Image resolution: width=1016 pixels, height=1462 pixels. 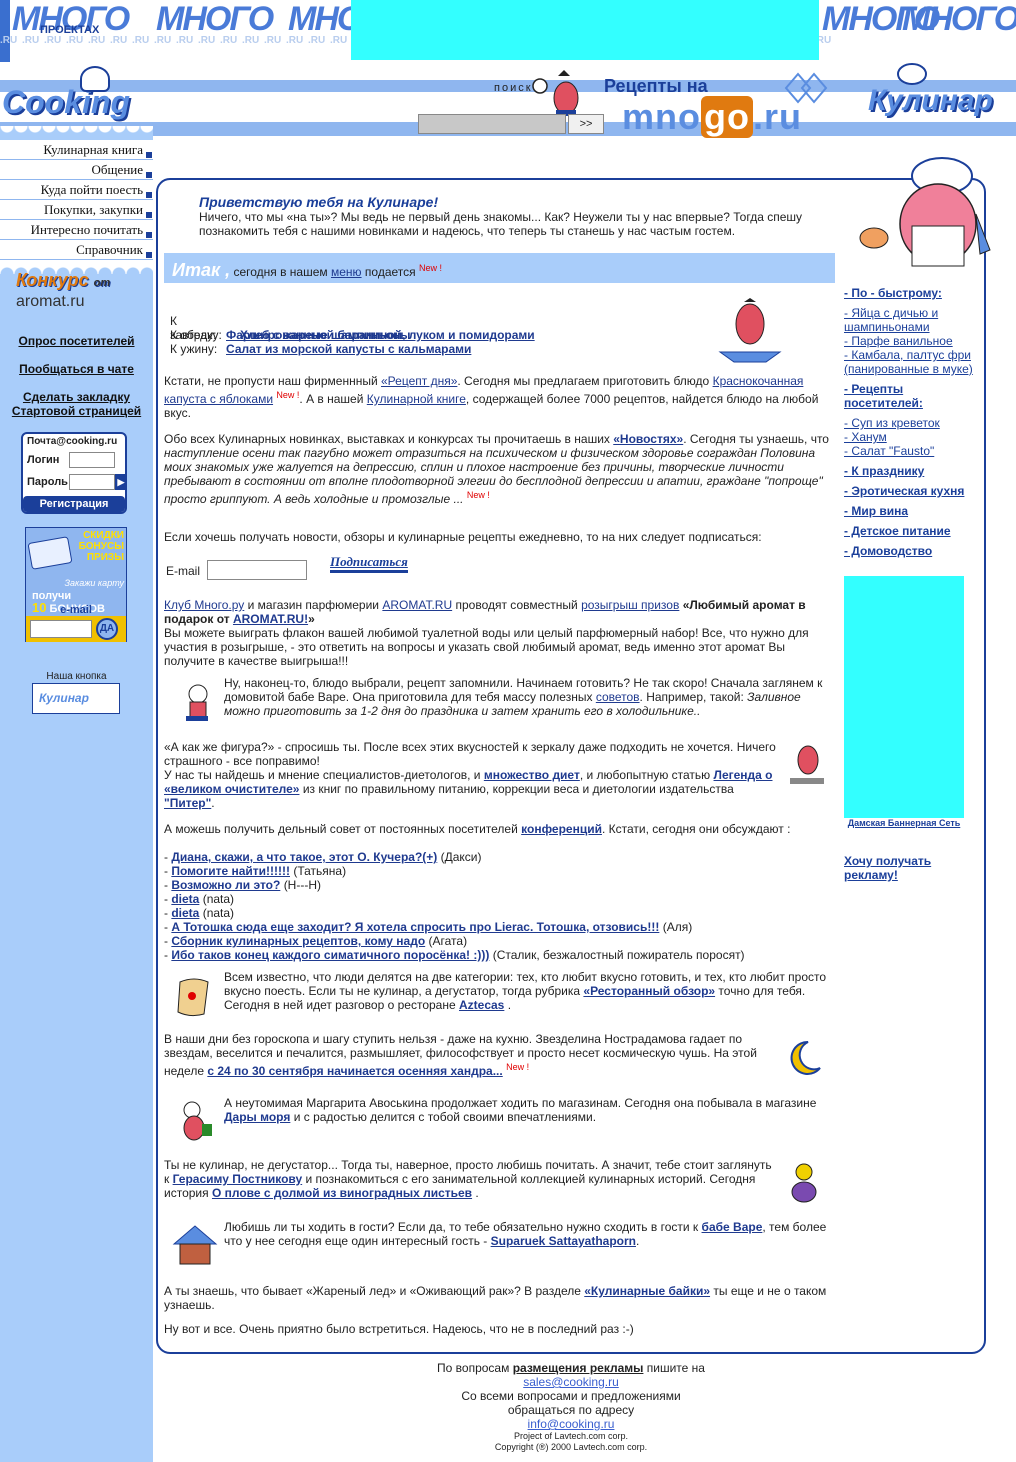 I want to click on meal-lunch: К обеду: Фаршированные шампиньоны, so click(x=290, y=335).